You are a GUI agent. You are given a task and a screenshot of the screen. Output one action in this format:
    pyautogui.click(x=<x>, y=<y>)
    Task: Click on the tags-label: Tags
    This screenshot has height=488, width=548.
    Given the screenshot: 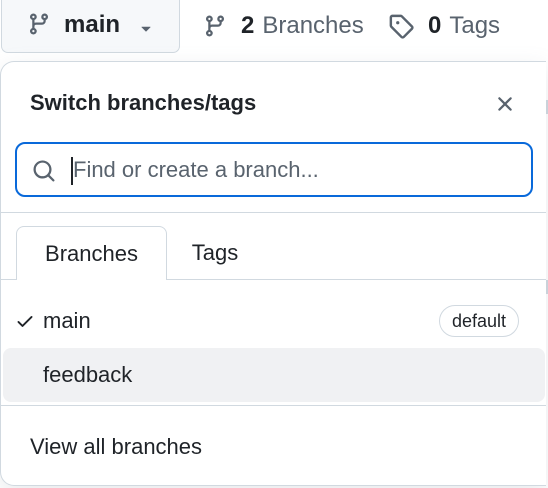 What is the action you would take?
    pyautogui.click(x=475, y=25)
    